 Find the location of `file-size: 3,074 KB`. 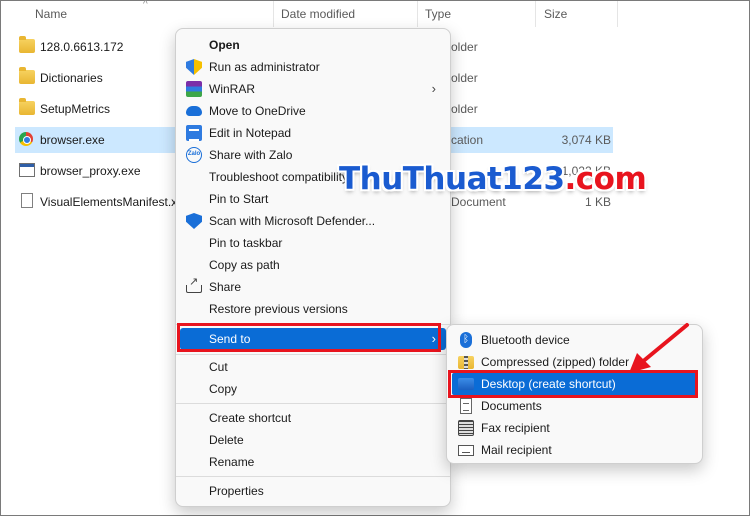

file-size: 3,074 KB is located at coordinates (586, 140).